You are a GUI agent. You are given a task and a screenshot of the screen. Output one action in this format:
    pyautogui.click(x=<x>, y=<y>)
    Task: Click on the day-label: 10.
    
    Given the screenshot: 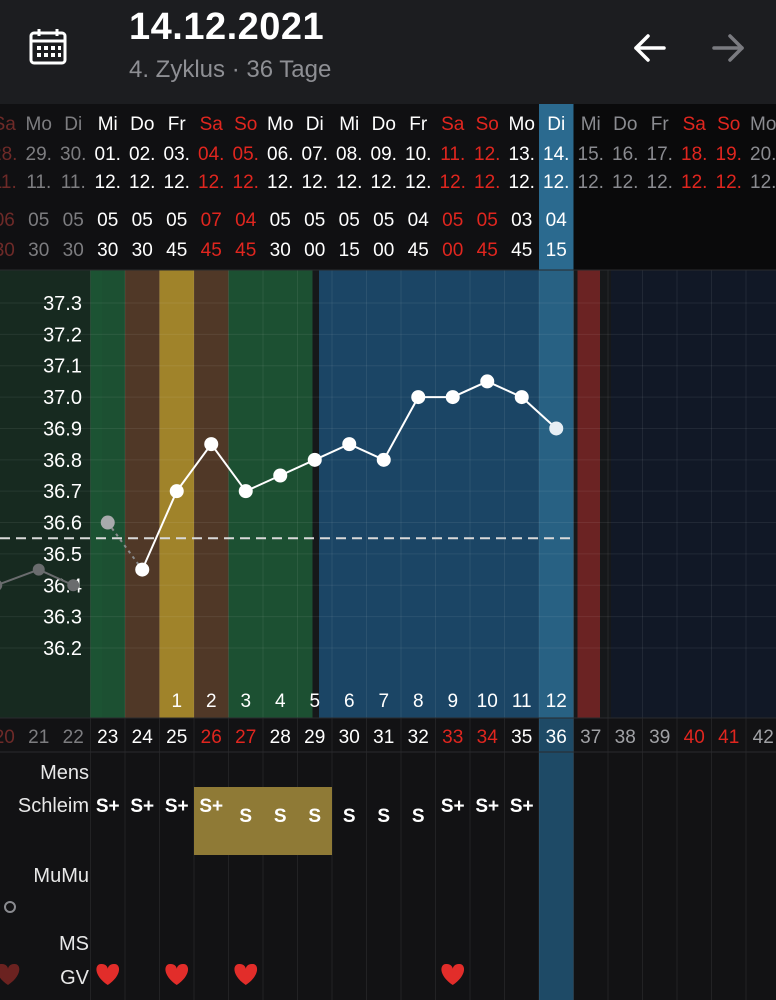 What is the action you would take?
    pyautogui.click(x=418, y=154)
    